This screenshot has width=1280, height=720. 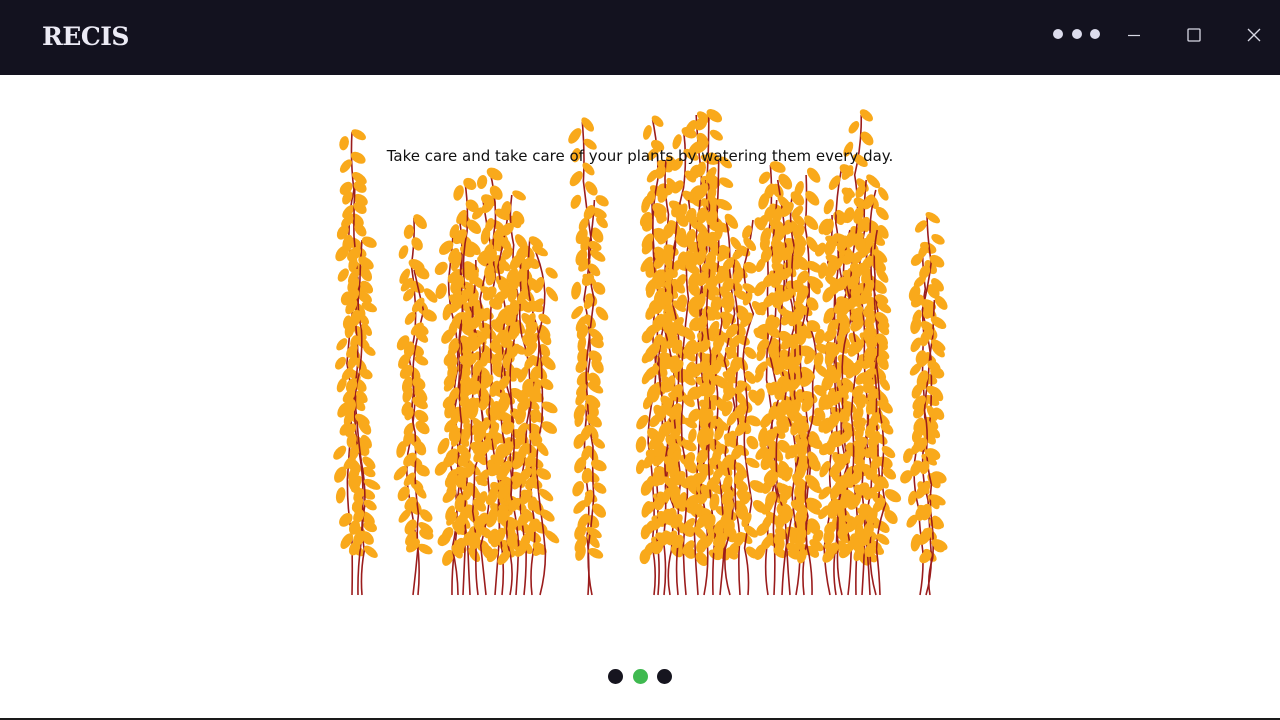 I want to click on app-logo: RECIS, so click(x=85, y=36).